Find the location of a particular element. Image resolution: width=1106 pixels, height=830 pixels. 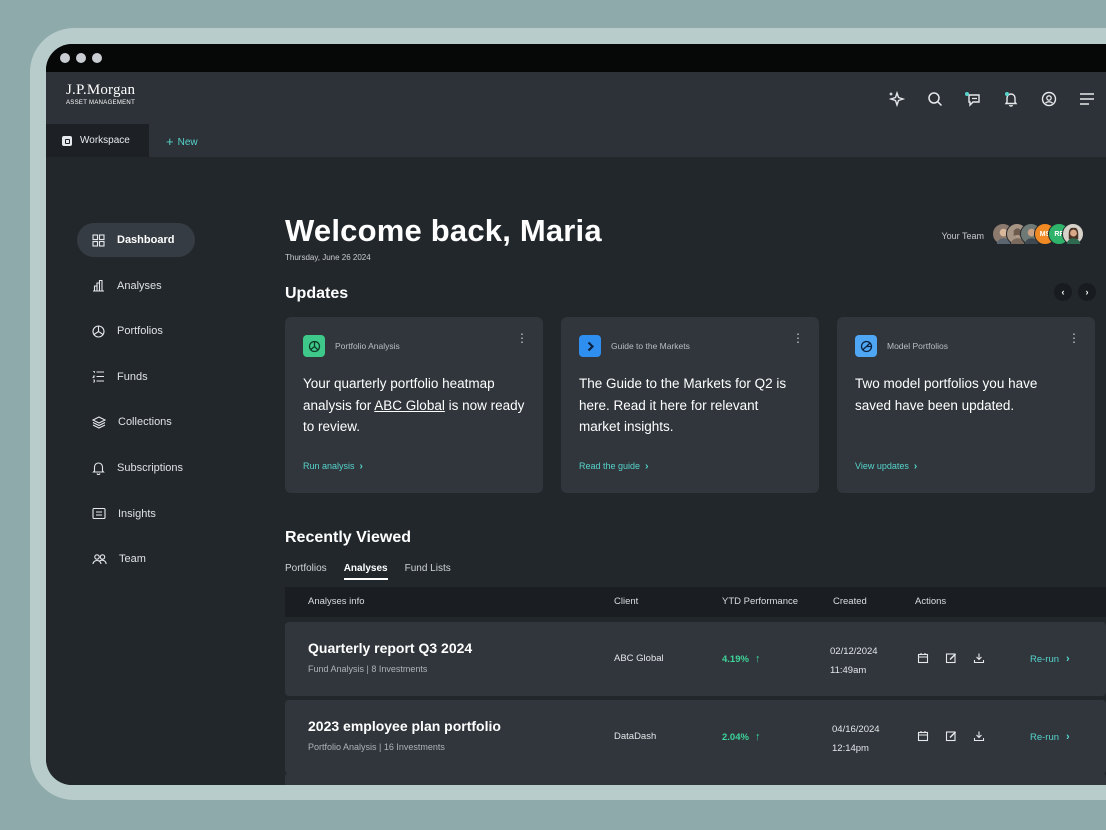

recently-viewed-tabs: Portfolios Analyses Fund Lists is located at coordinates (376, 571).